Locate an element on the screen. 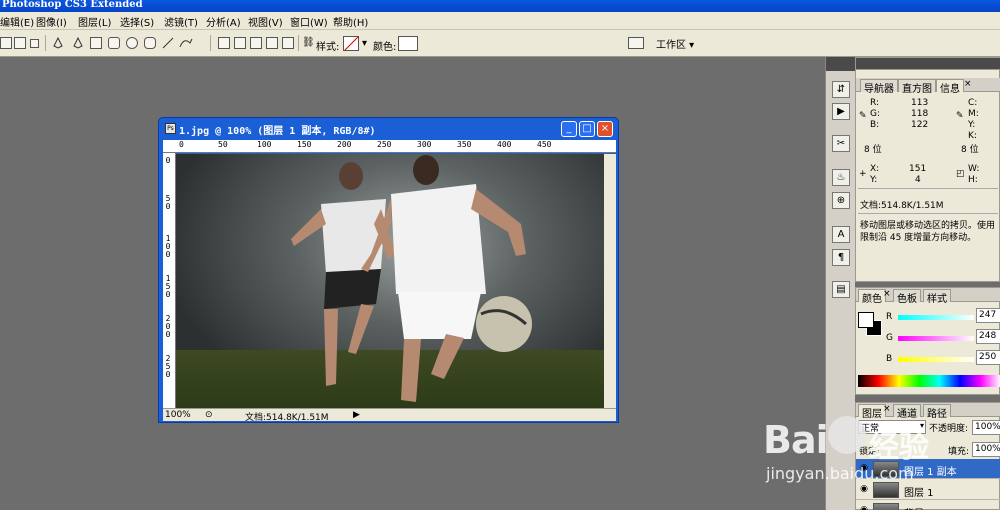 This screenshot has height=510, width=1000. color-g-label: G is located at coordinates (889, 338).